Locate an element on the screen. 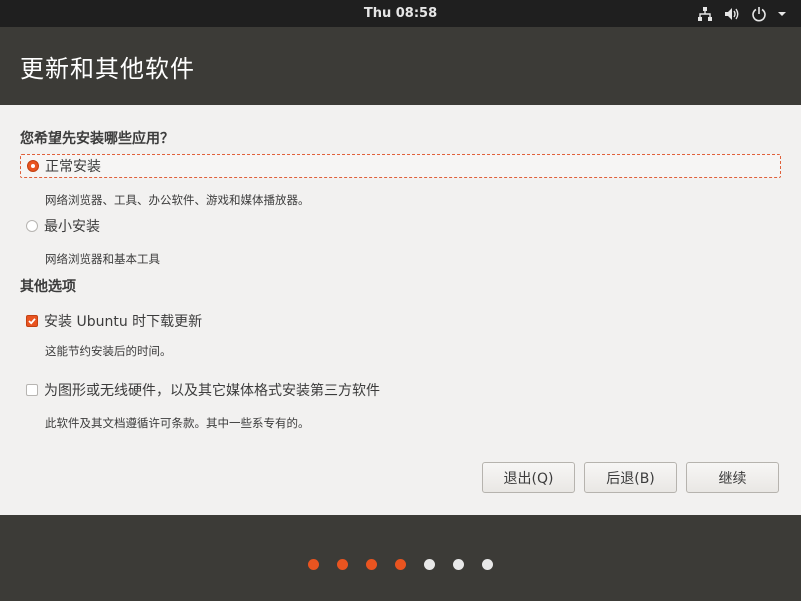 This screenshot has width=801, height=601. normal-install-radio: 正常安装 is located at coordinates (400, 166).